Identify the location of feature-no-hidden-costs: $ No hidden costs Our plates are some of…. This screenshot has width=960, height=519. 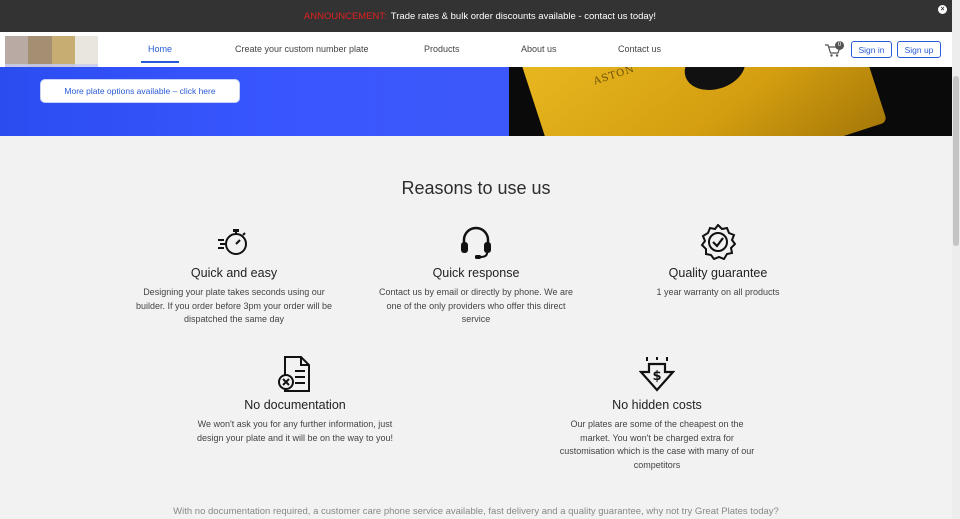
(657, 414).